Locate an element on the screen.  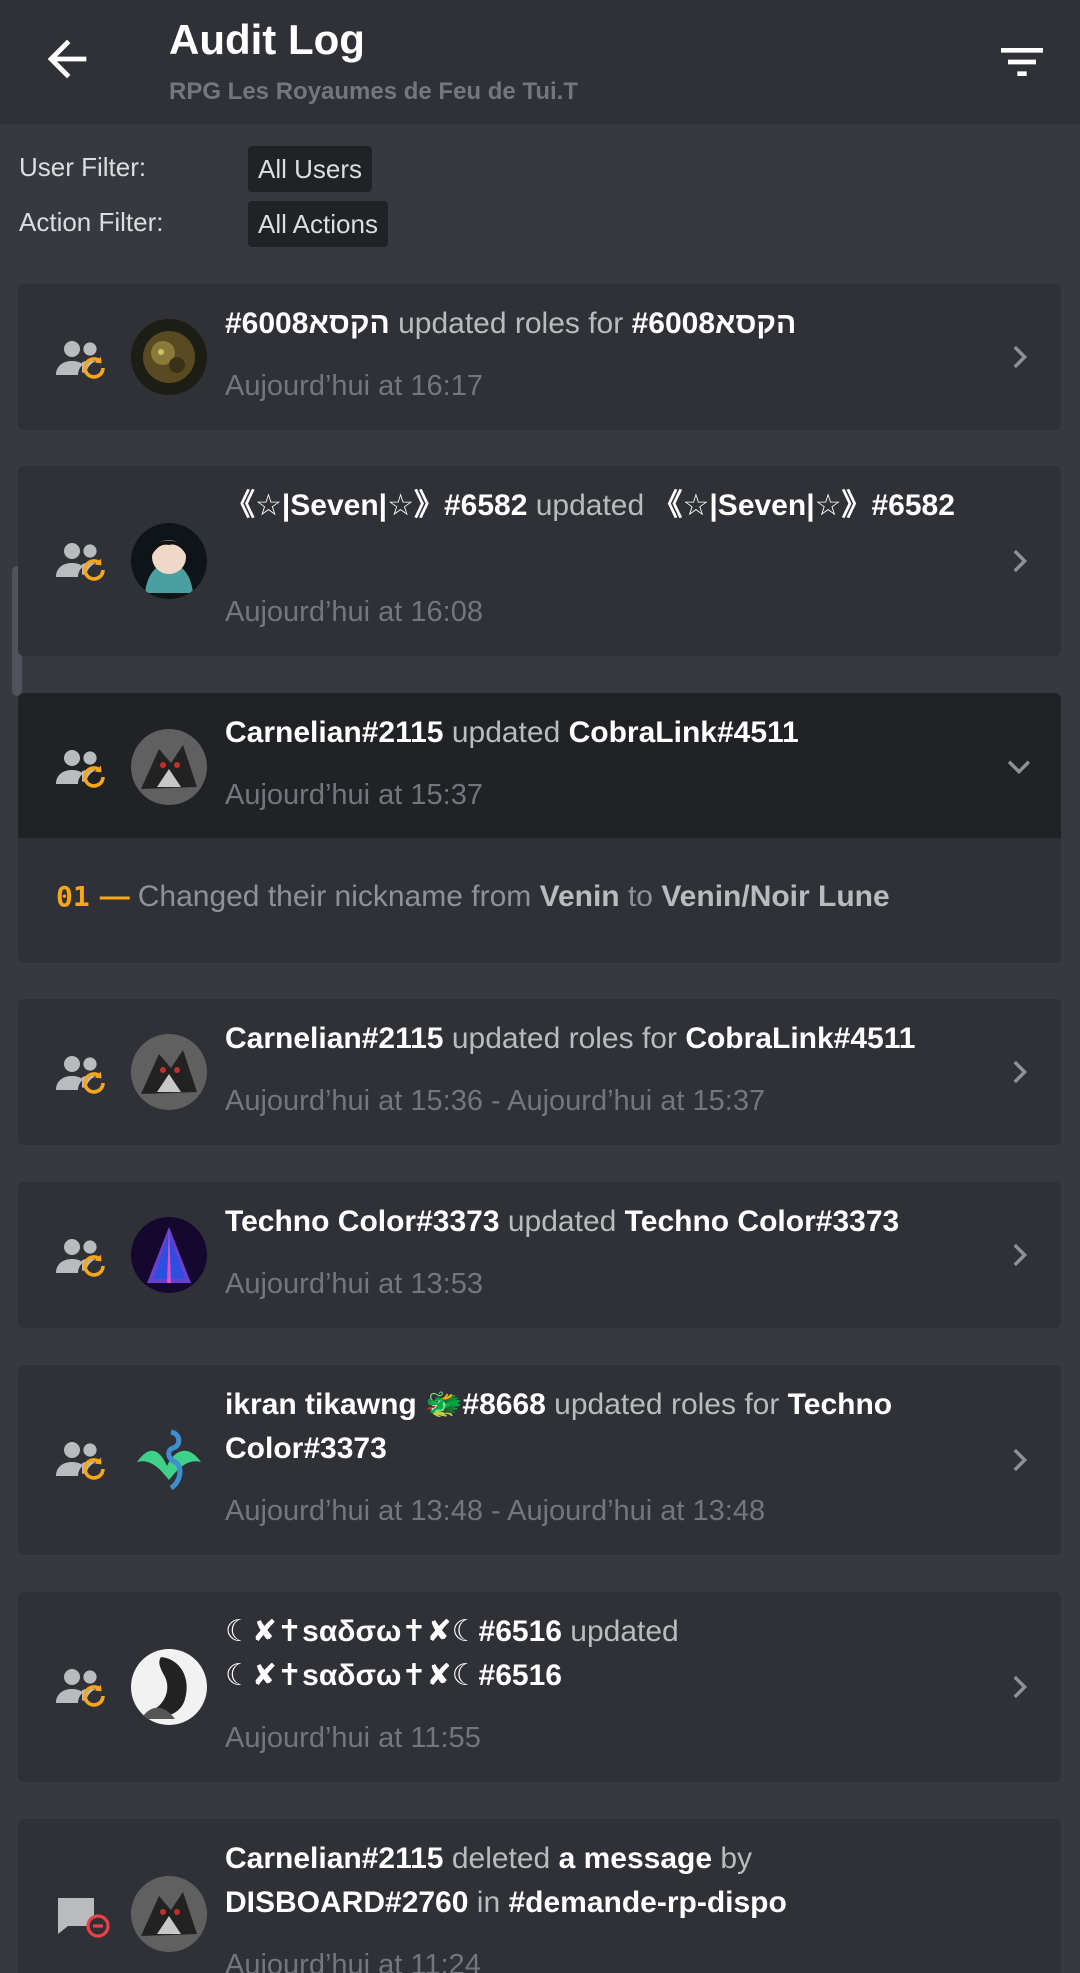
entry-timestamp: Aujourd’hui at 11:55 is located at coordinates (353, 1738).